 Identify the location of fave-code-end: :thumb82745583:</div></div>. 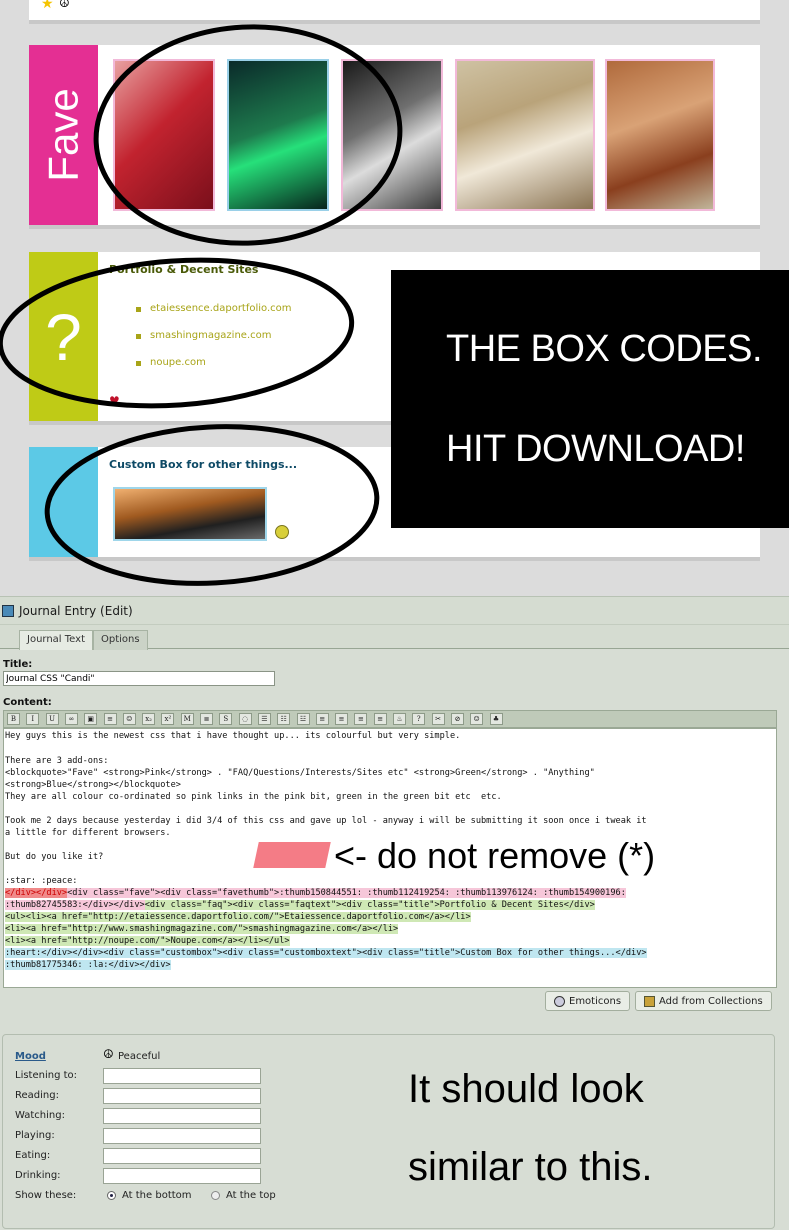
(75, 905).